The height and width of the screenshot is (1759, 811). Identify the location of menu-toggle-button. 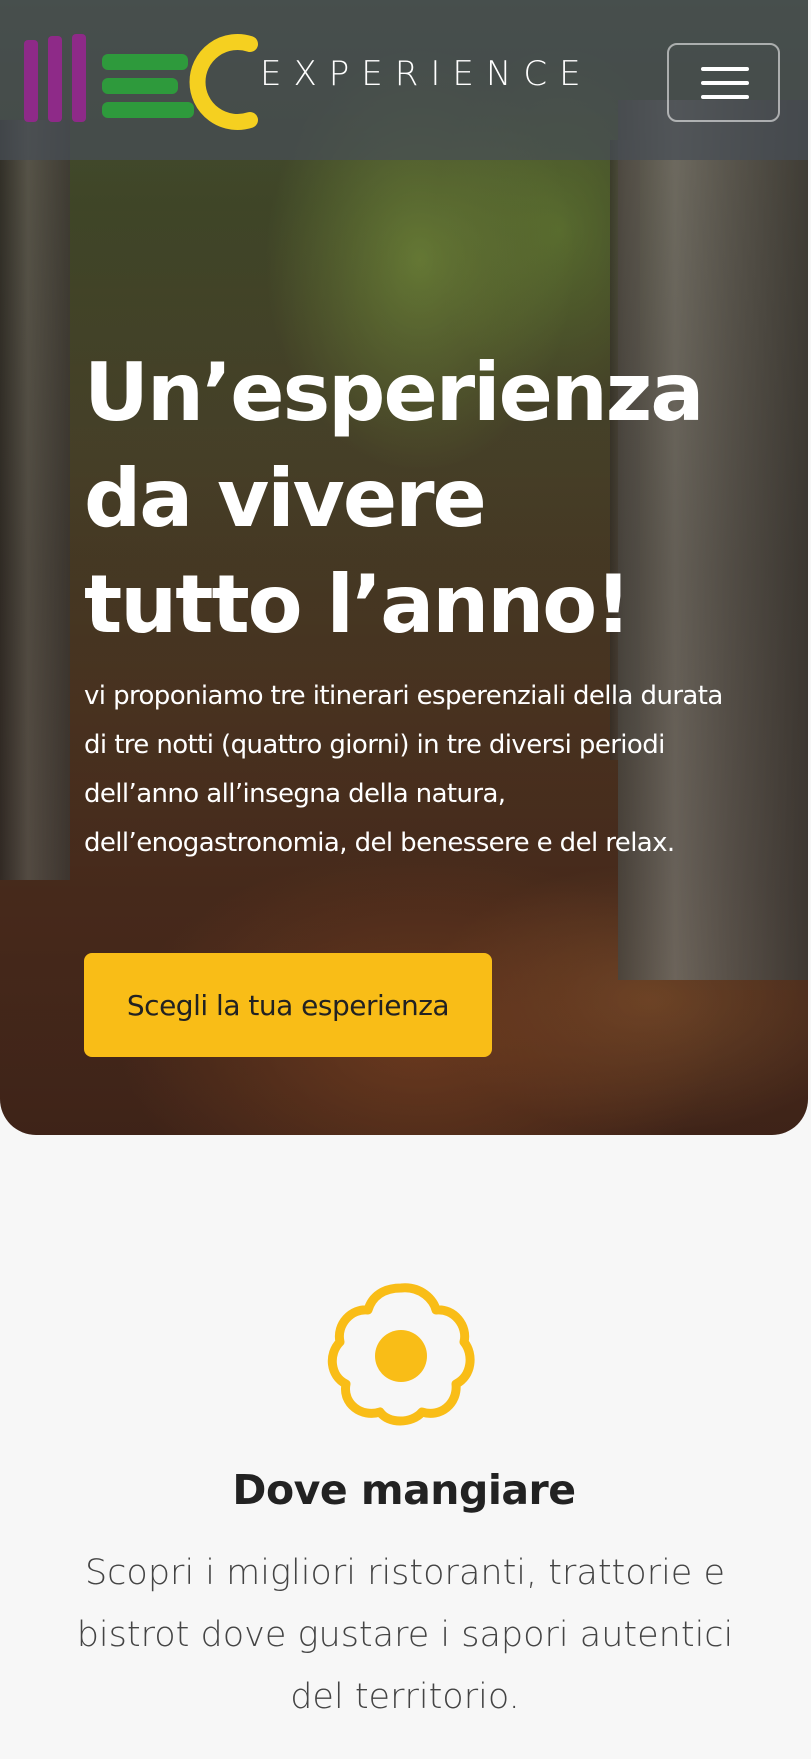
(723, 82).